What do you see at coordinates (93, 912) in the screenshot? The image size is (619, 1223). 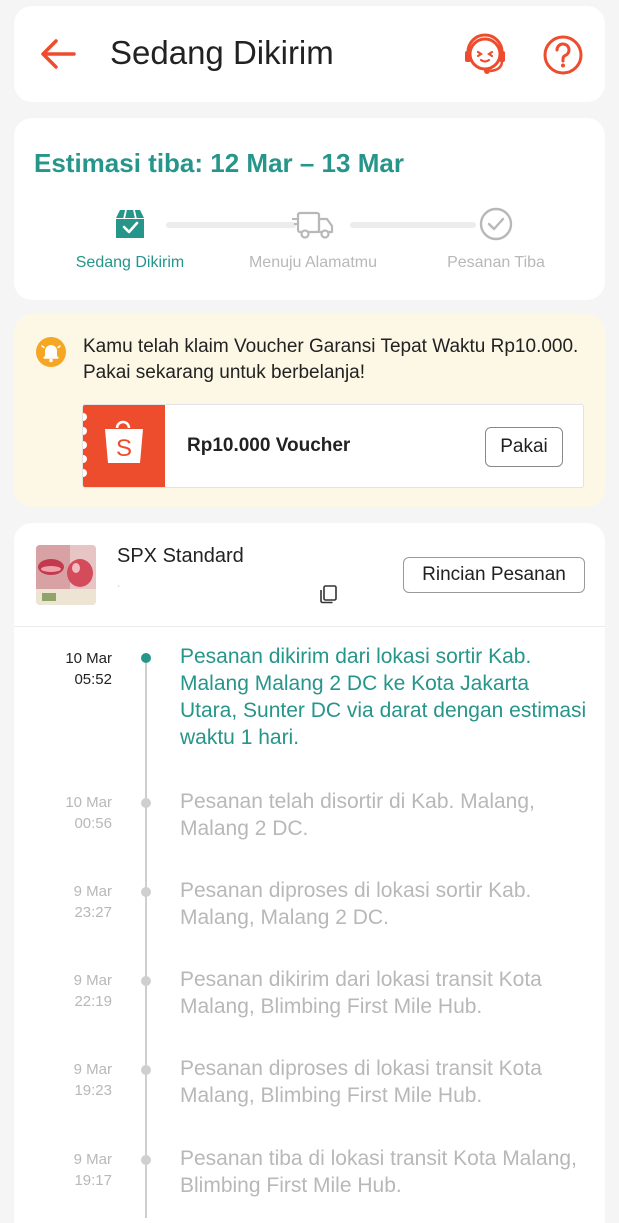 I see `event-time: 23:27` at bounding box center [93, 912].